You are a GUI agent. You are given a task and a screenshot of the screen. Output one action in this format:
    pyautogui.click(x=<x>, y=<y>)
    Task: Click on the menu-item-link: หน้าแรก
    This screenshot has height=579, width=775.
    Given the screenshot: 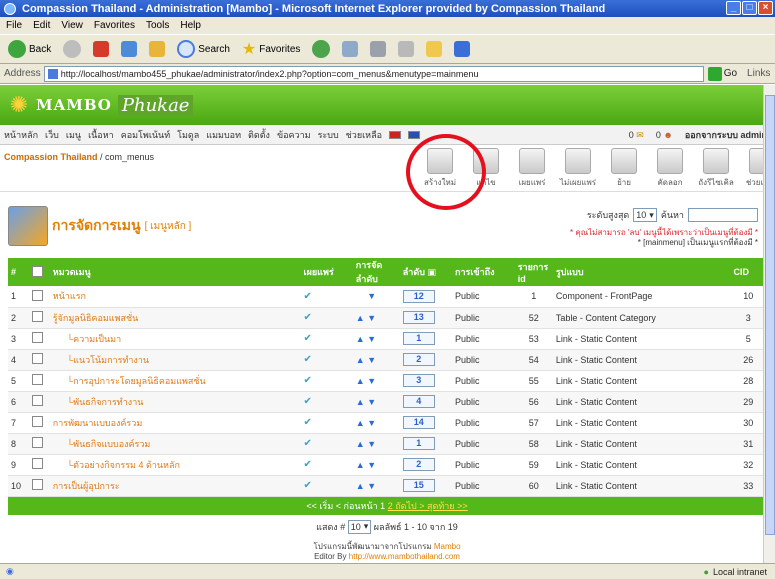 What is the action you would take?
    pyautogui.click(x=69, y=296)
    